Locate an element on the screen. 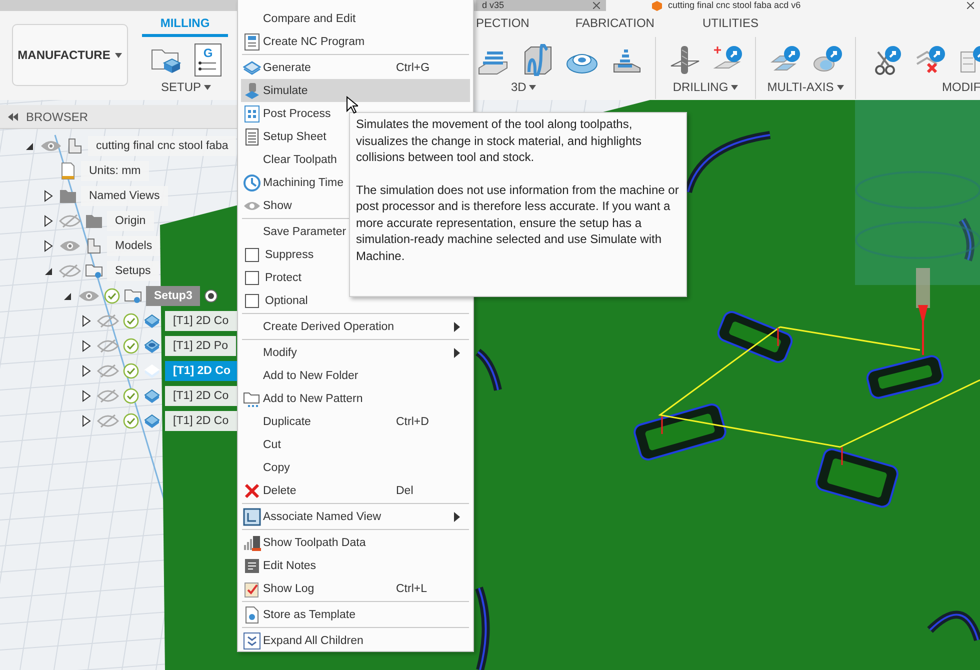 This screenshot has width=980, height=670. panel-title: BROWSER is located at coordinates (57, 117).